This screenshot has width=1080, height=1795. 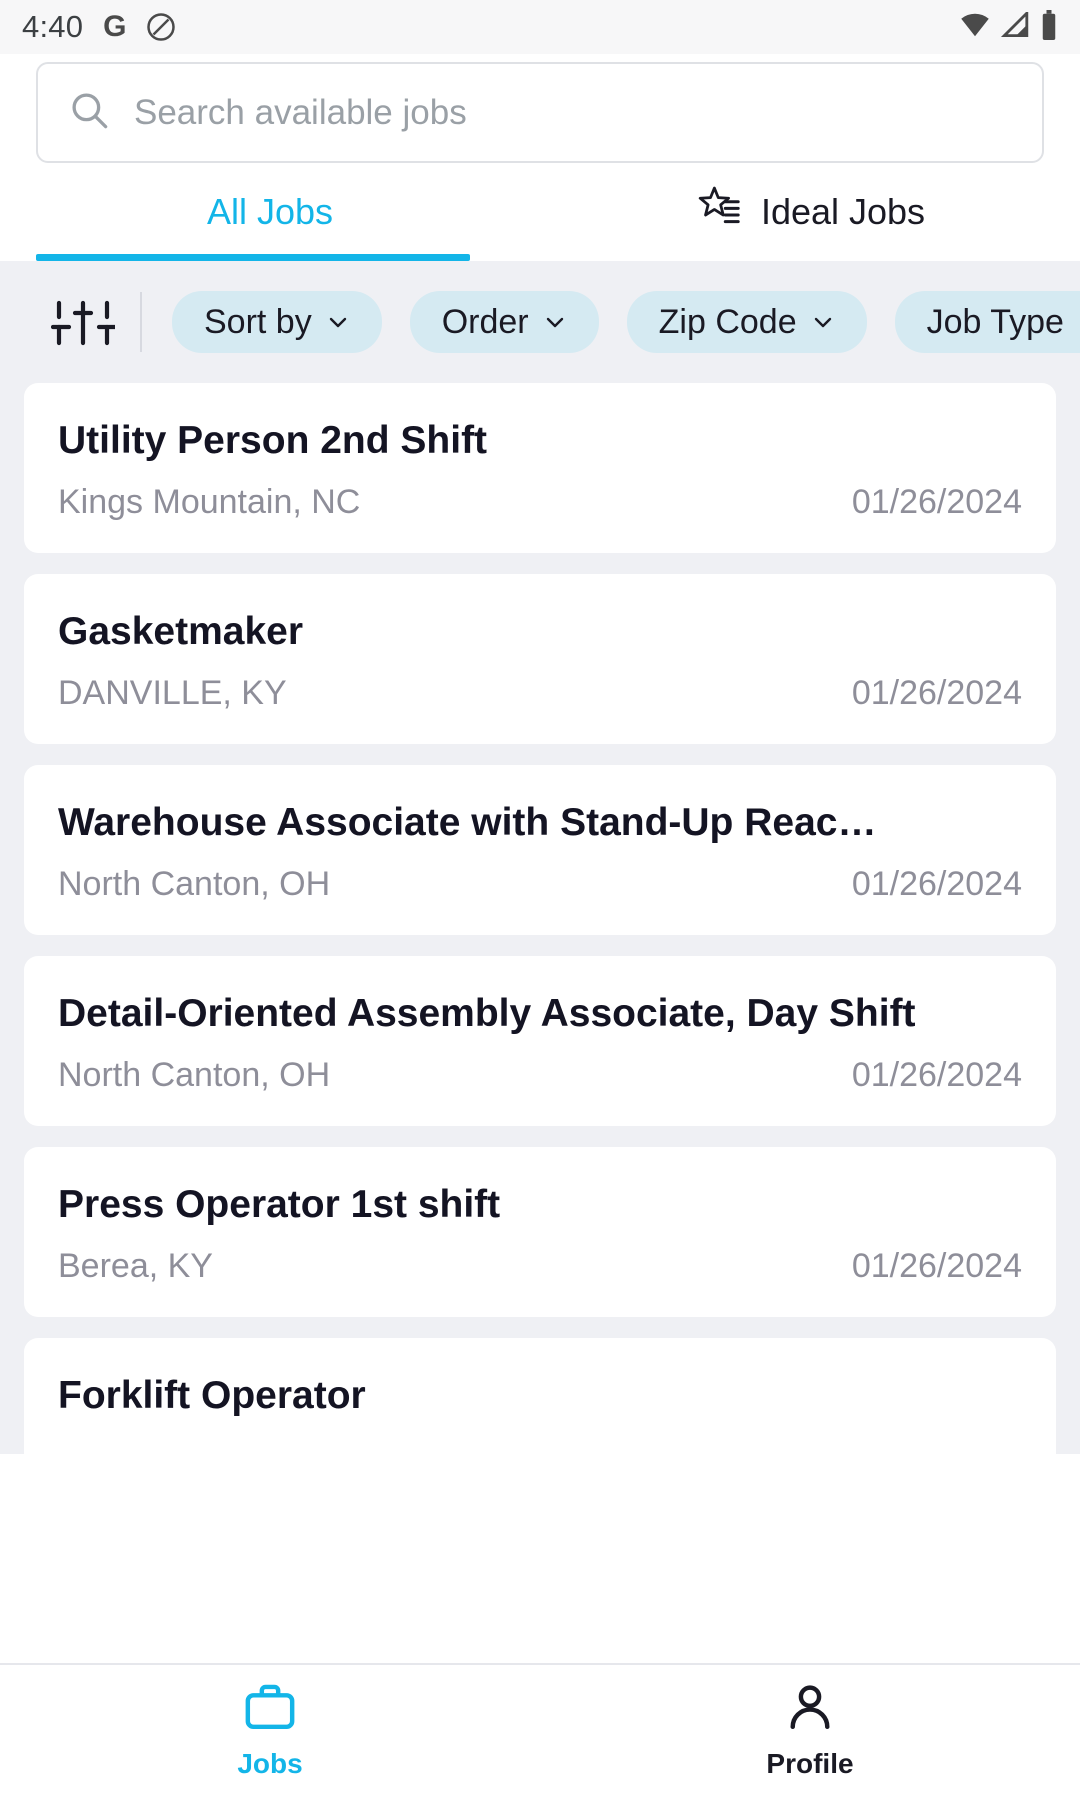 What do you see at coordinates (719, 212) in the screenshot?
I see `star-list-icon` at bounding box center [719, 212].